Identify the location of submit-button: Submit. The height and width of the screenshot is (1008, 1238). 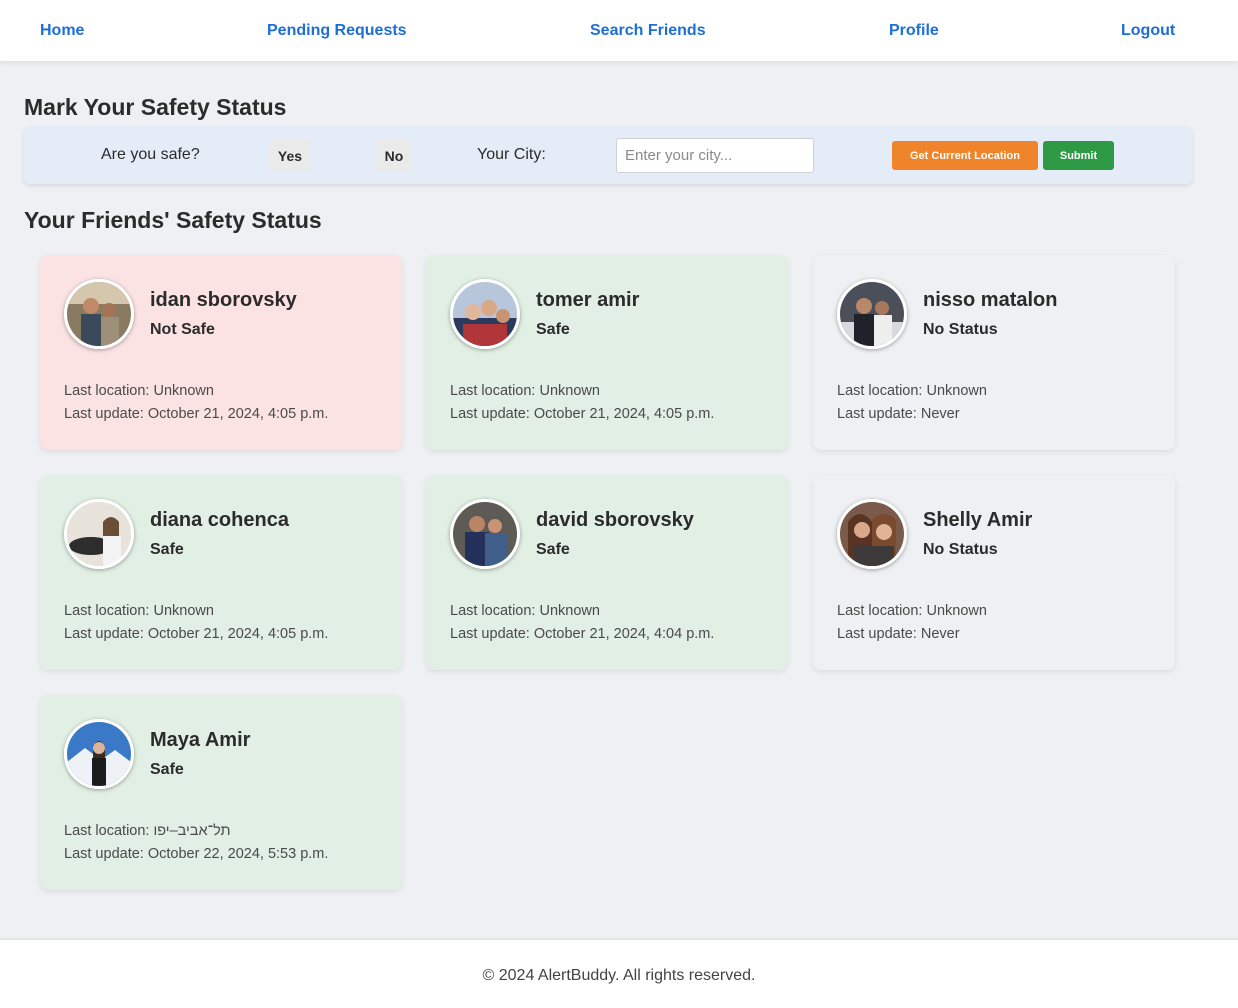
(1078, 155).